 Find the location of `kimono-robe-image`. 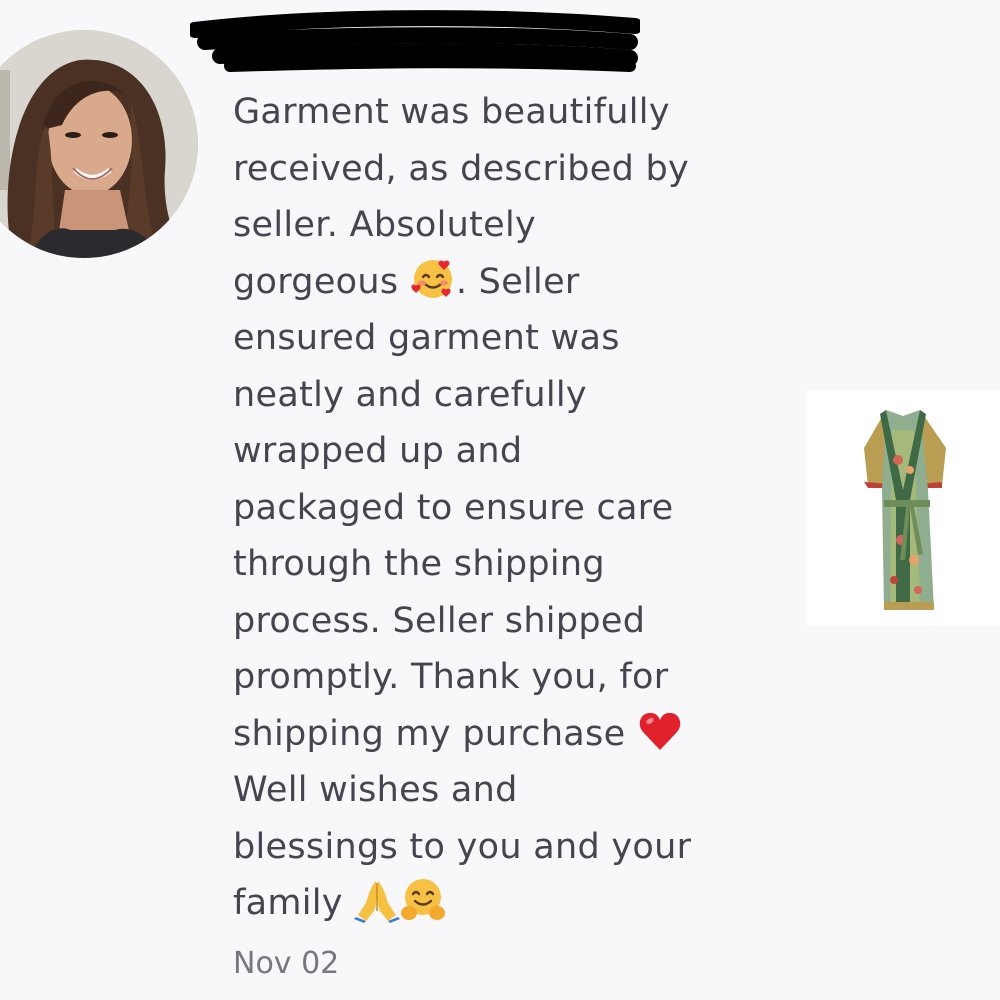

kimono-robe-image is located at coordinates (903, 508).